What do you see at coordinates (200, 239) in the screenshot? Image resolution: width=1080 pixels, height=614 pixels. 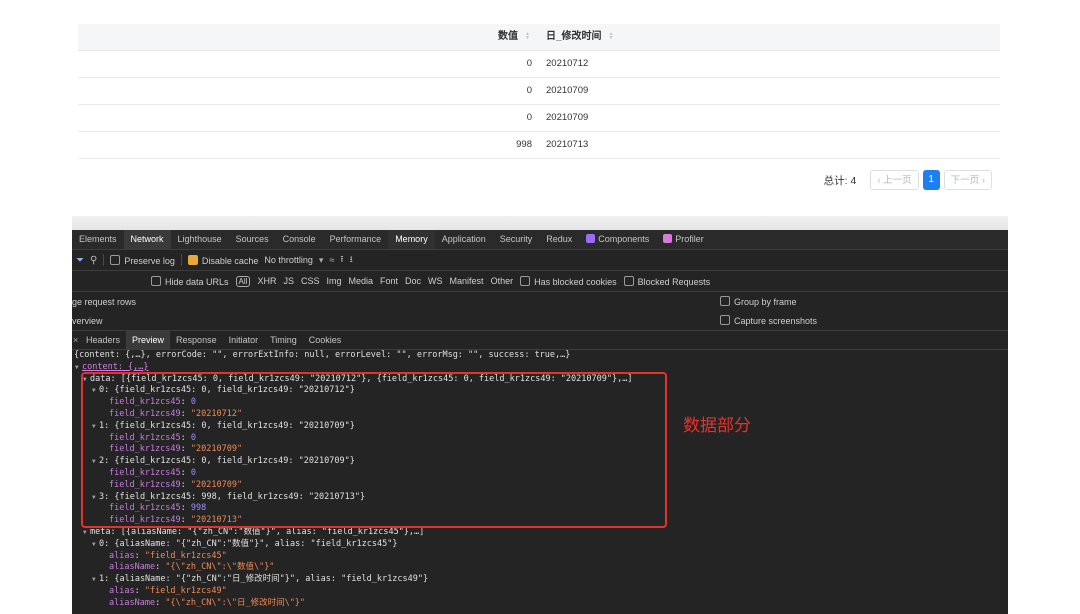 I see `tab-lighthouse: Lighthouse` at bounding box center [200, 239].